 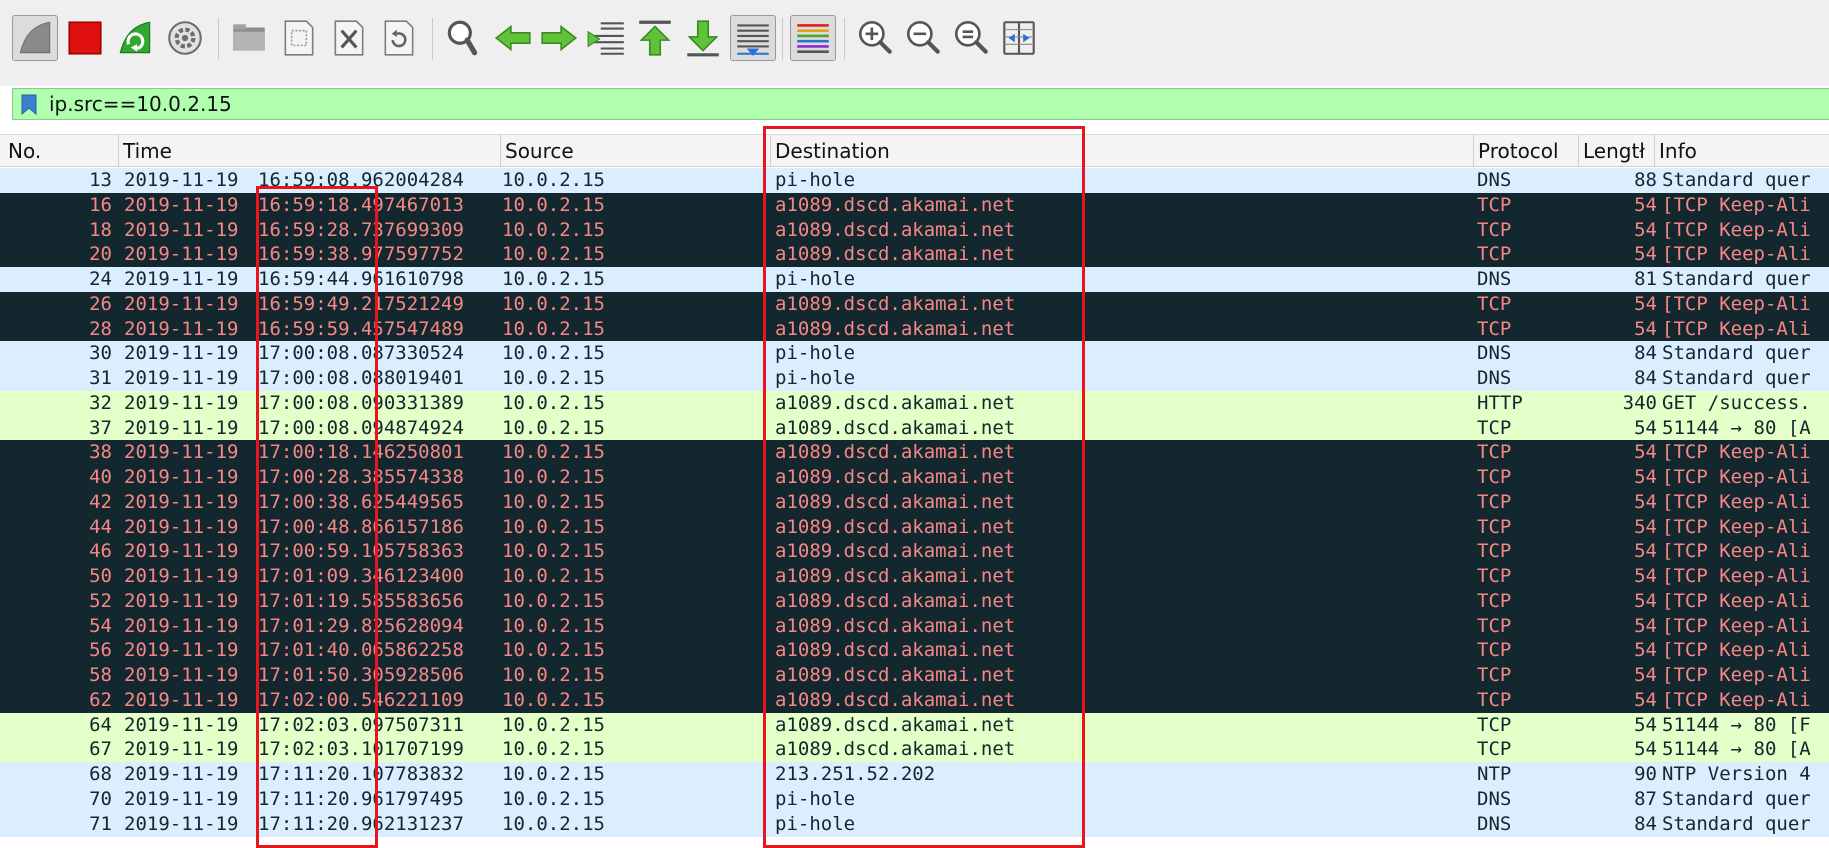 What do you see at coordinates (361, 501) in the screenshot?
I see `cell-time: 17:00:38.625449565` at bounding box center [361, 501].